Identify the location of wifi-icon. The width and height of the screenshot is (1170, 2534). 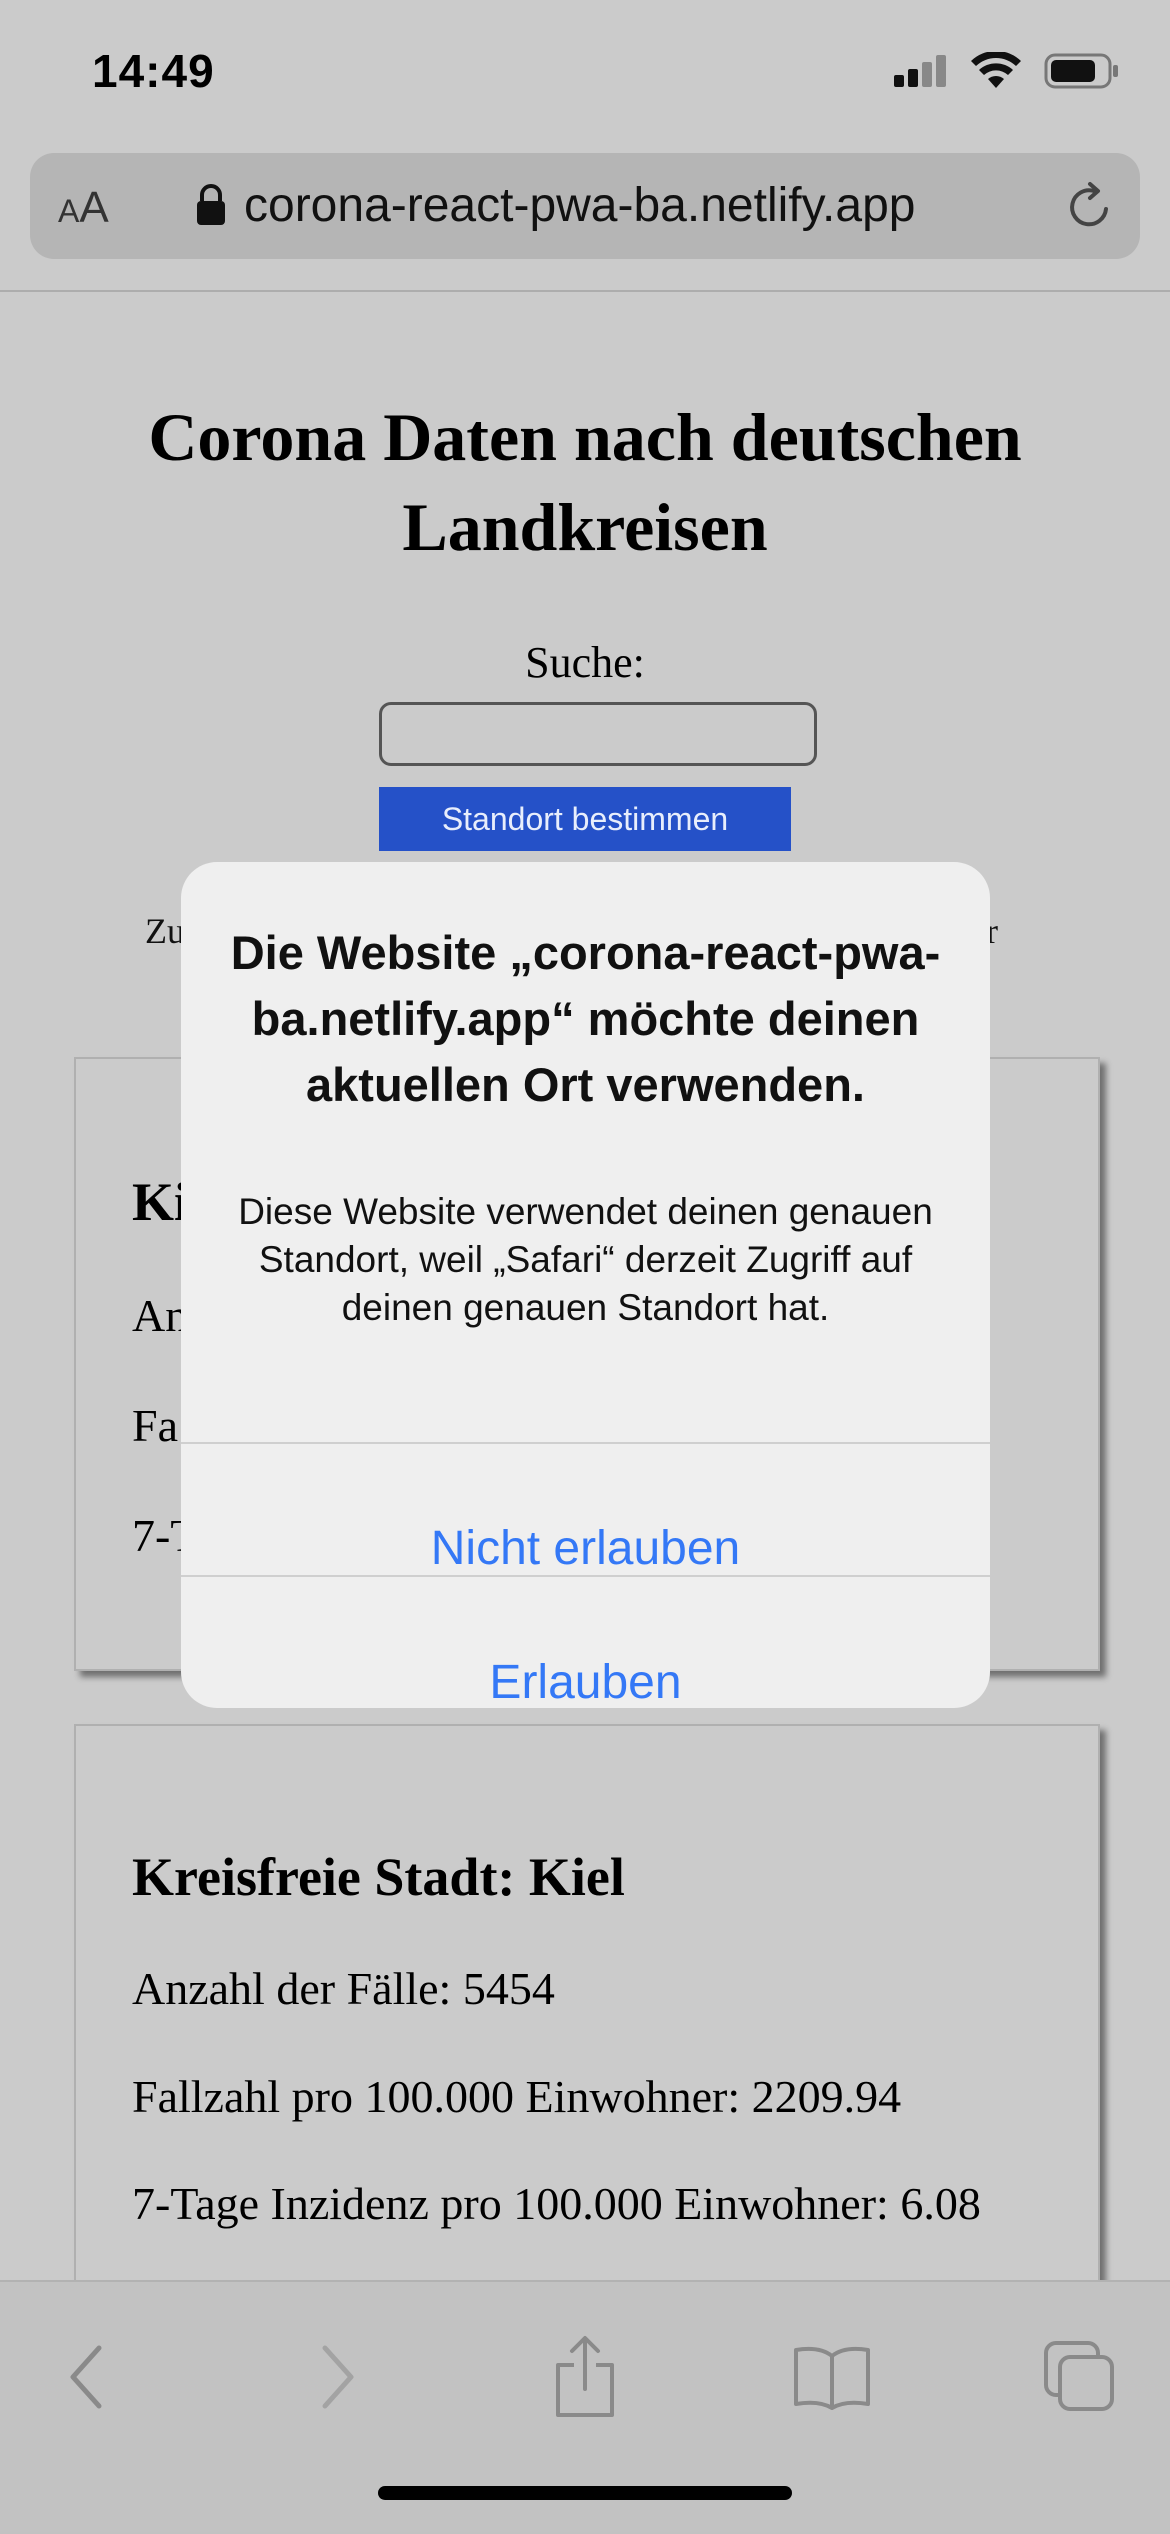
(996, 72).